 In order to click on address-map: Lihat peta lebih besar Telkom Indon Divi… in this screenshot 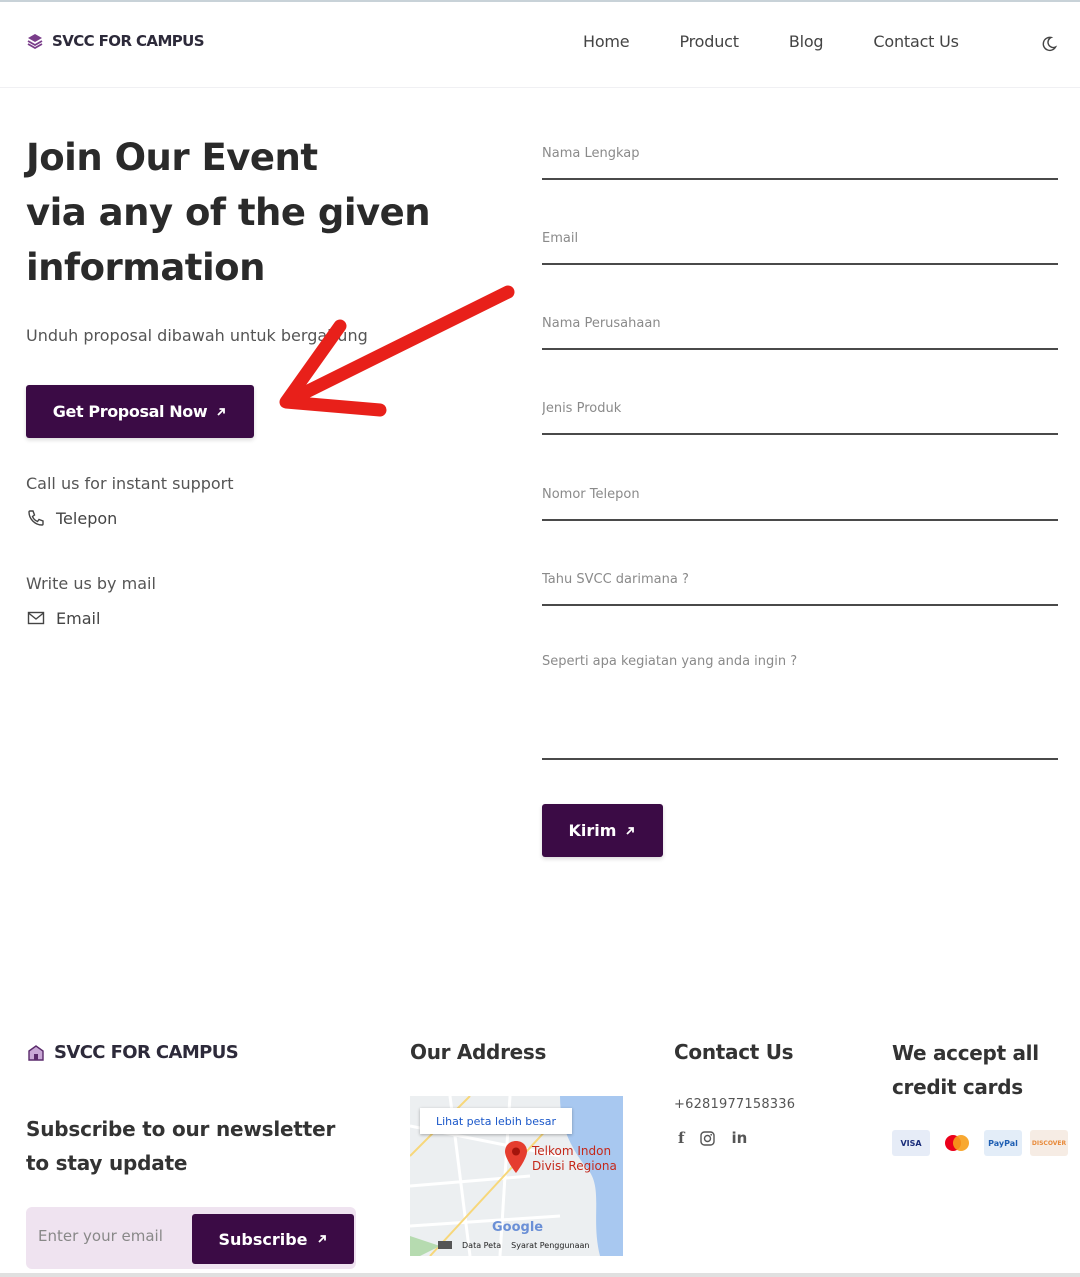, I will do `click(516, 1176)`.